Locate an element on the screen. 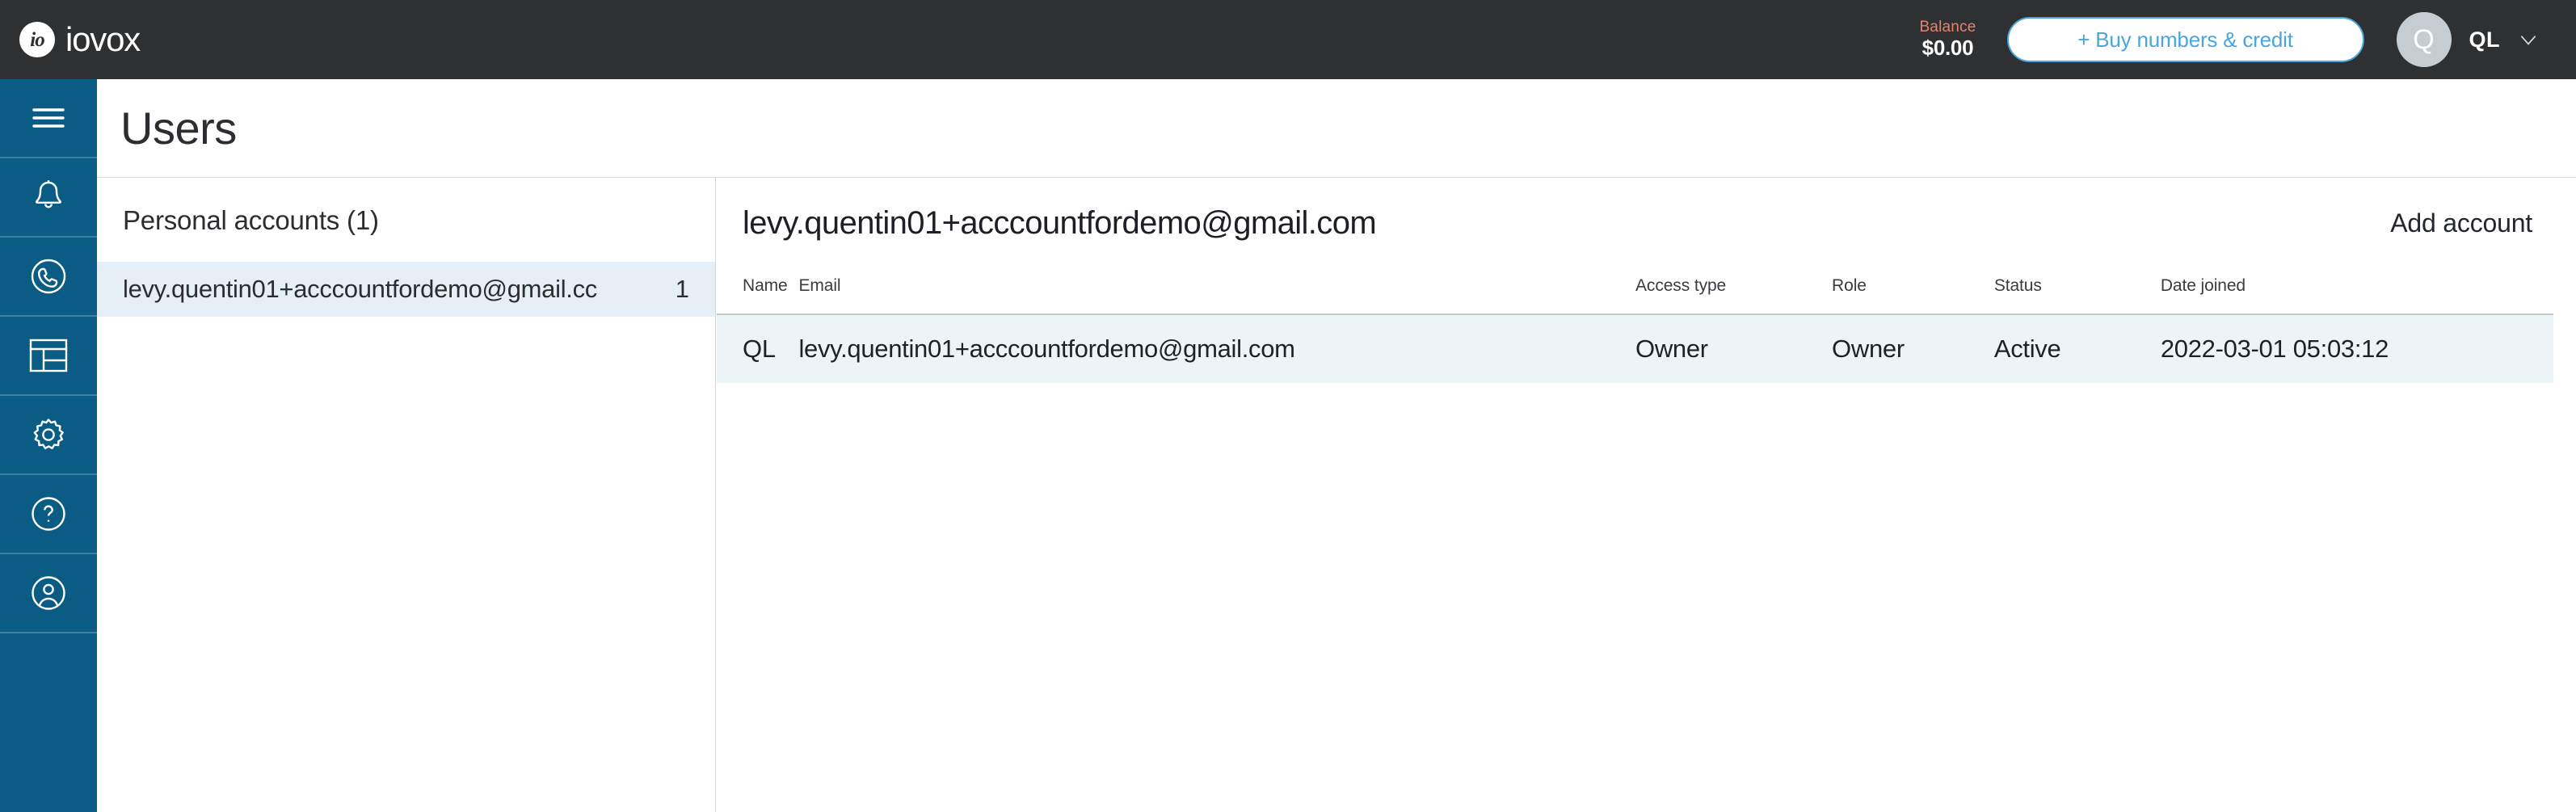 This screenshot has height=812, width=2576. cell-date-joined: 2022-03-01 05:03:12 is located at coordinates (2274, 348).